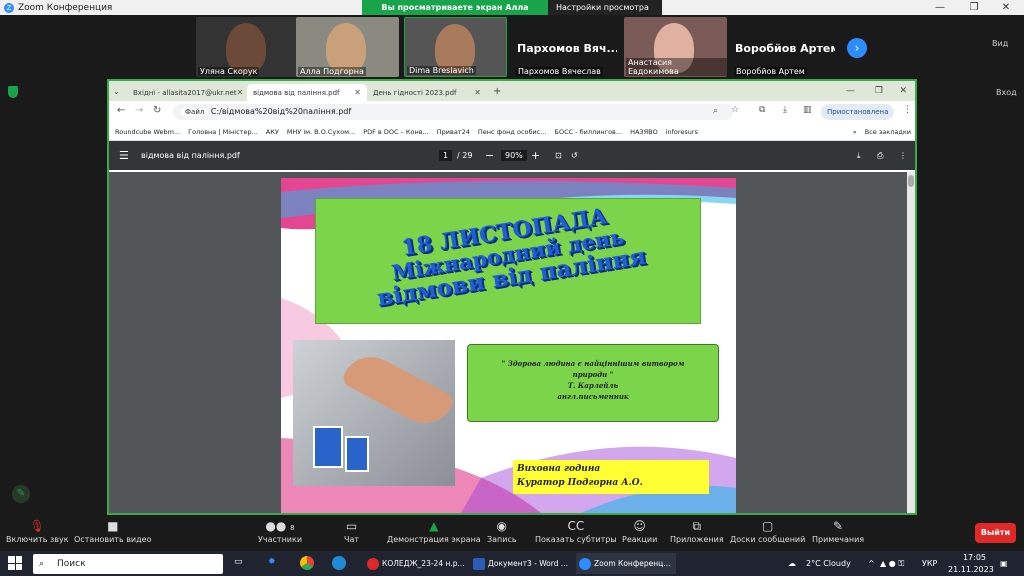 The width and height of the screenshot is (1024, 576). I want to click on participant-tile: Воробйов Артем Воробйов Артем, so click(783, 47).